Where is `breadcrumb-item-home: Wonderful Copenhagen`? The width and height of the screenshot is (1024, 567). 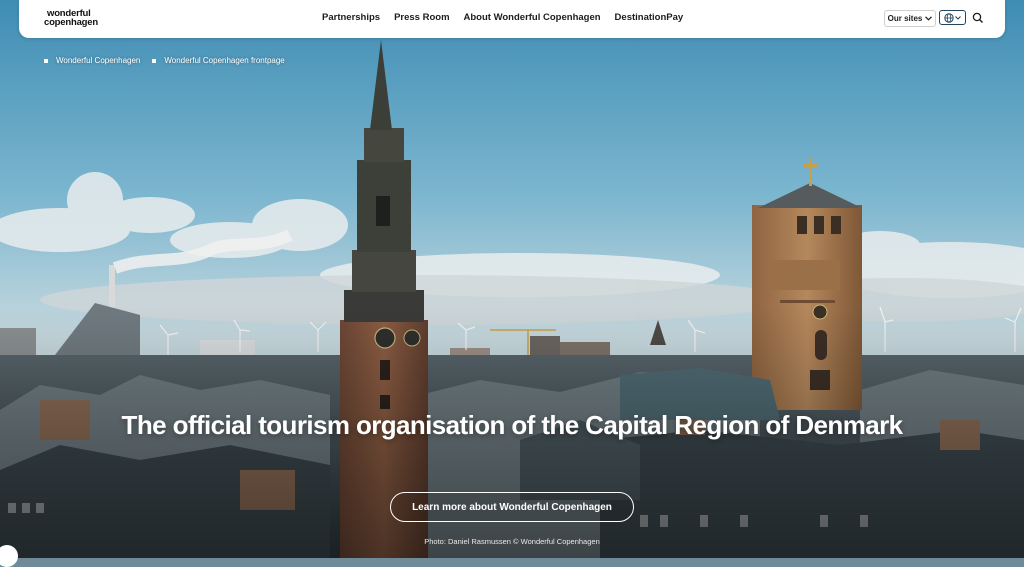
breadcrumb-item-home: Wonderful Copenhagen is located at coordinates (92, 60).